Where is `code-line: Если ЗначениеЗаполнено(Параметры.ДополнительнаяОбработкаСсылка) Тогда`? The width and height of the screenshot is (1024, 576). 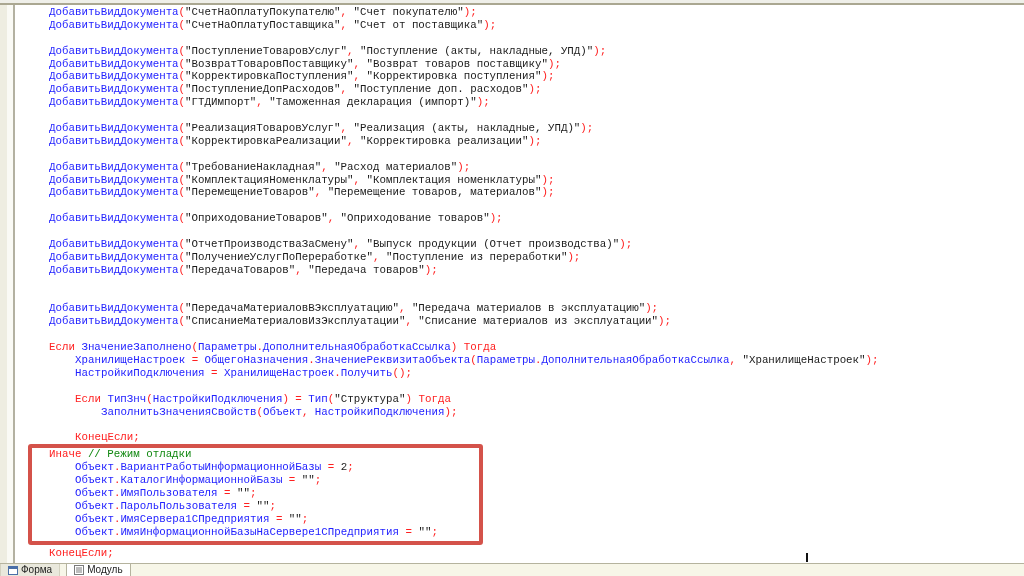
code-line: Если ЗначениеЗаполнено(Параметры.ДополнительнаяОбработкаСсылка) Тогда is located at coordinates (273, 347).